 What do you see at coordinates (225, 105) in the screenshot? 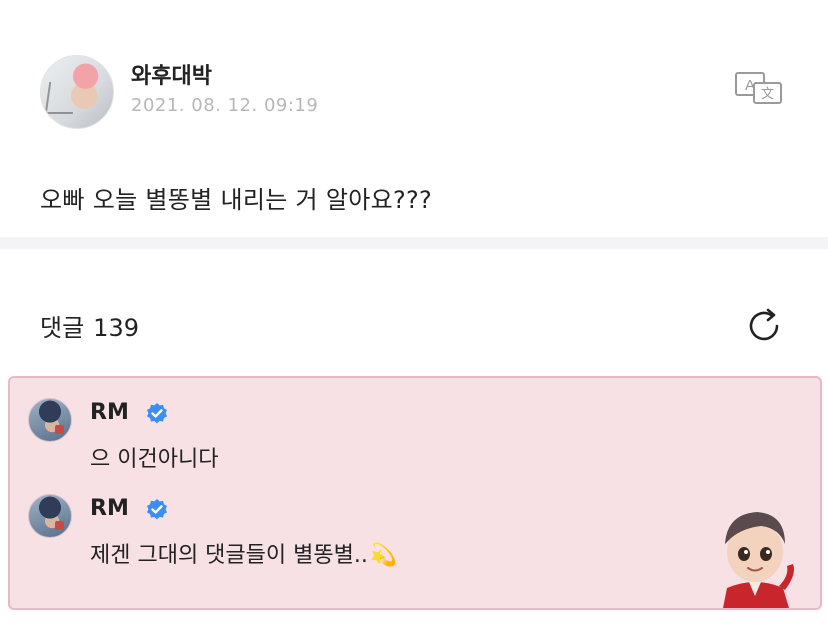
I see `post-timestamp: 2021. 08. 12. 09:19` at bounding box center [225, 105].